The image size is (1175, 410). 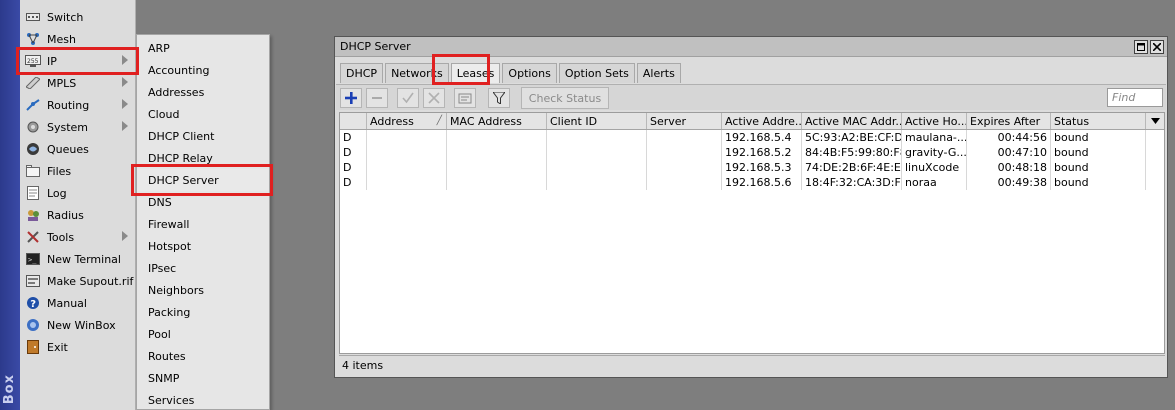 What do you see at coordinates (852, 167) in the screenshot?
I see `table-cell: 74:DE:2B:6F:4E:EB` at bounding box center [852, 167].